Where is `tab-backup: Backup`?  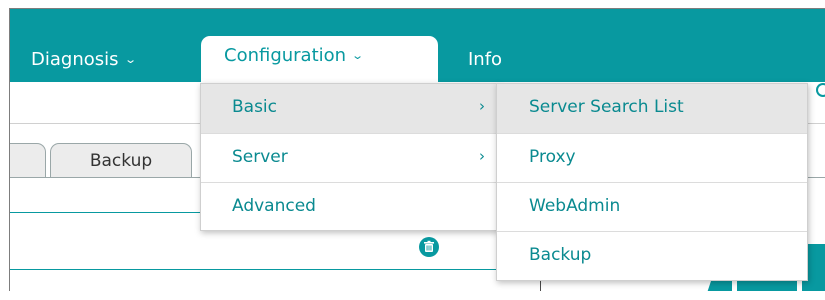 tab-backup: Backup is located at coordinates (121, 160).